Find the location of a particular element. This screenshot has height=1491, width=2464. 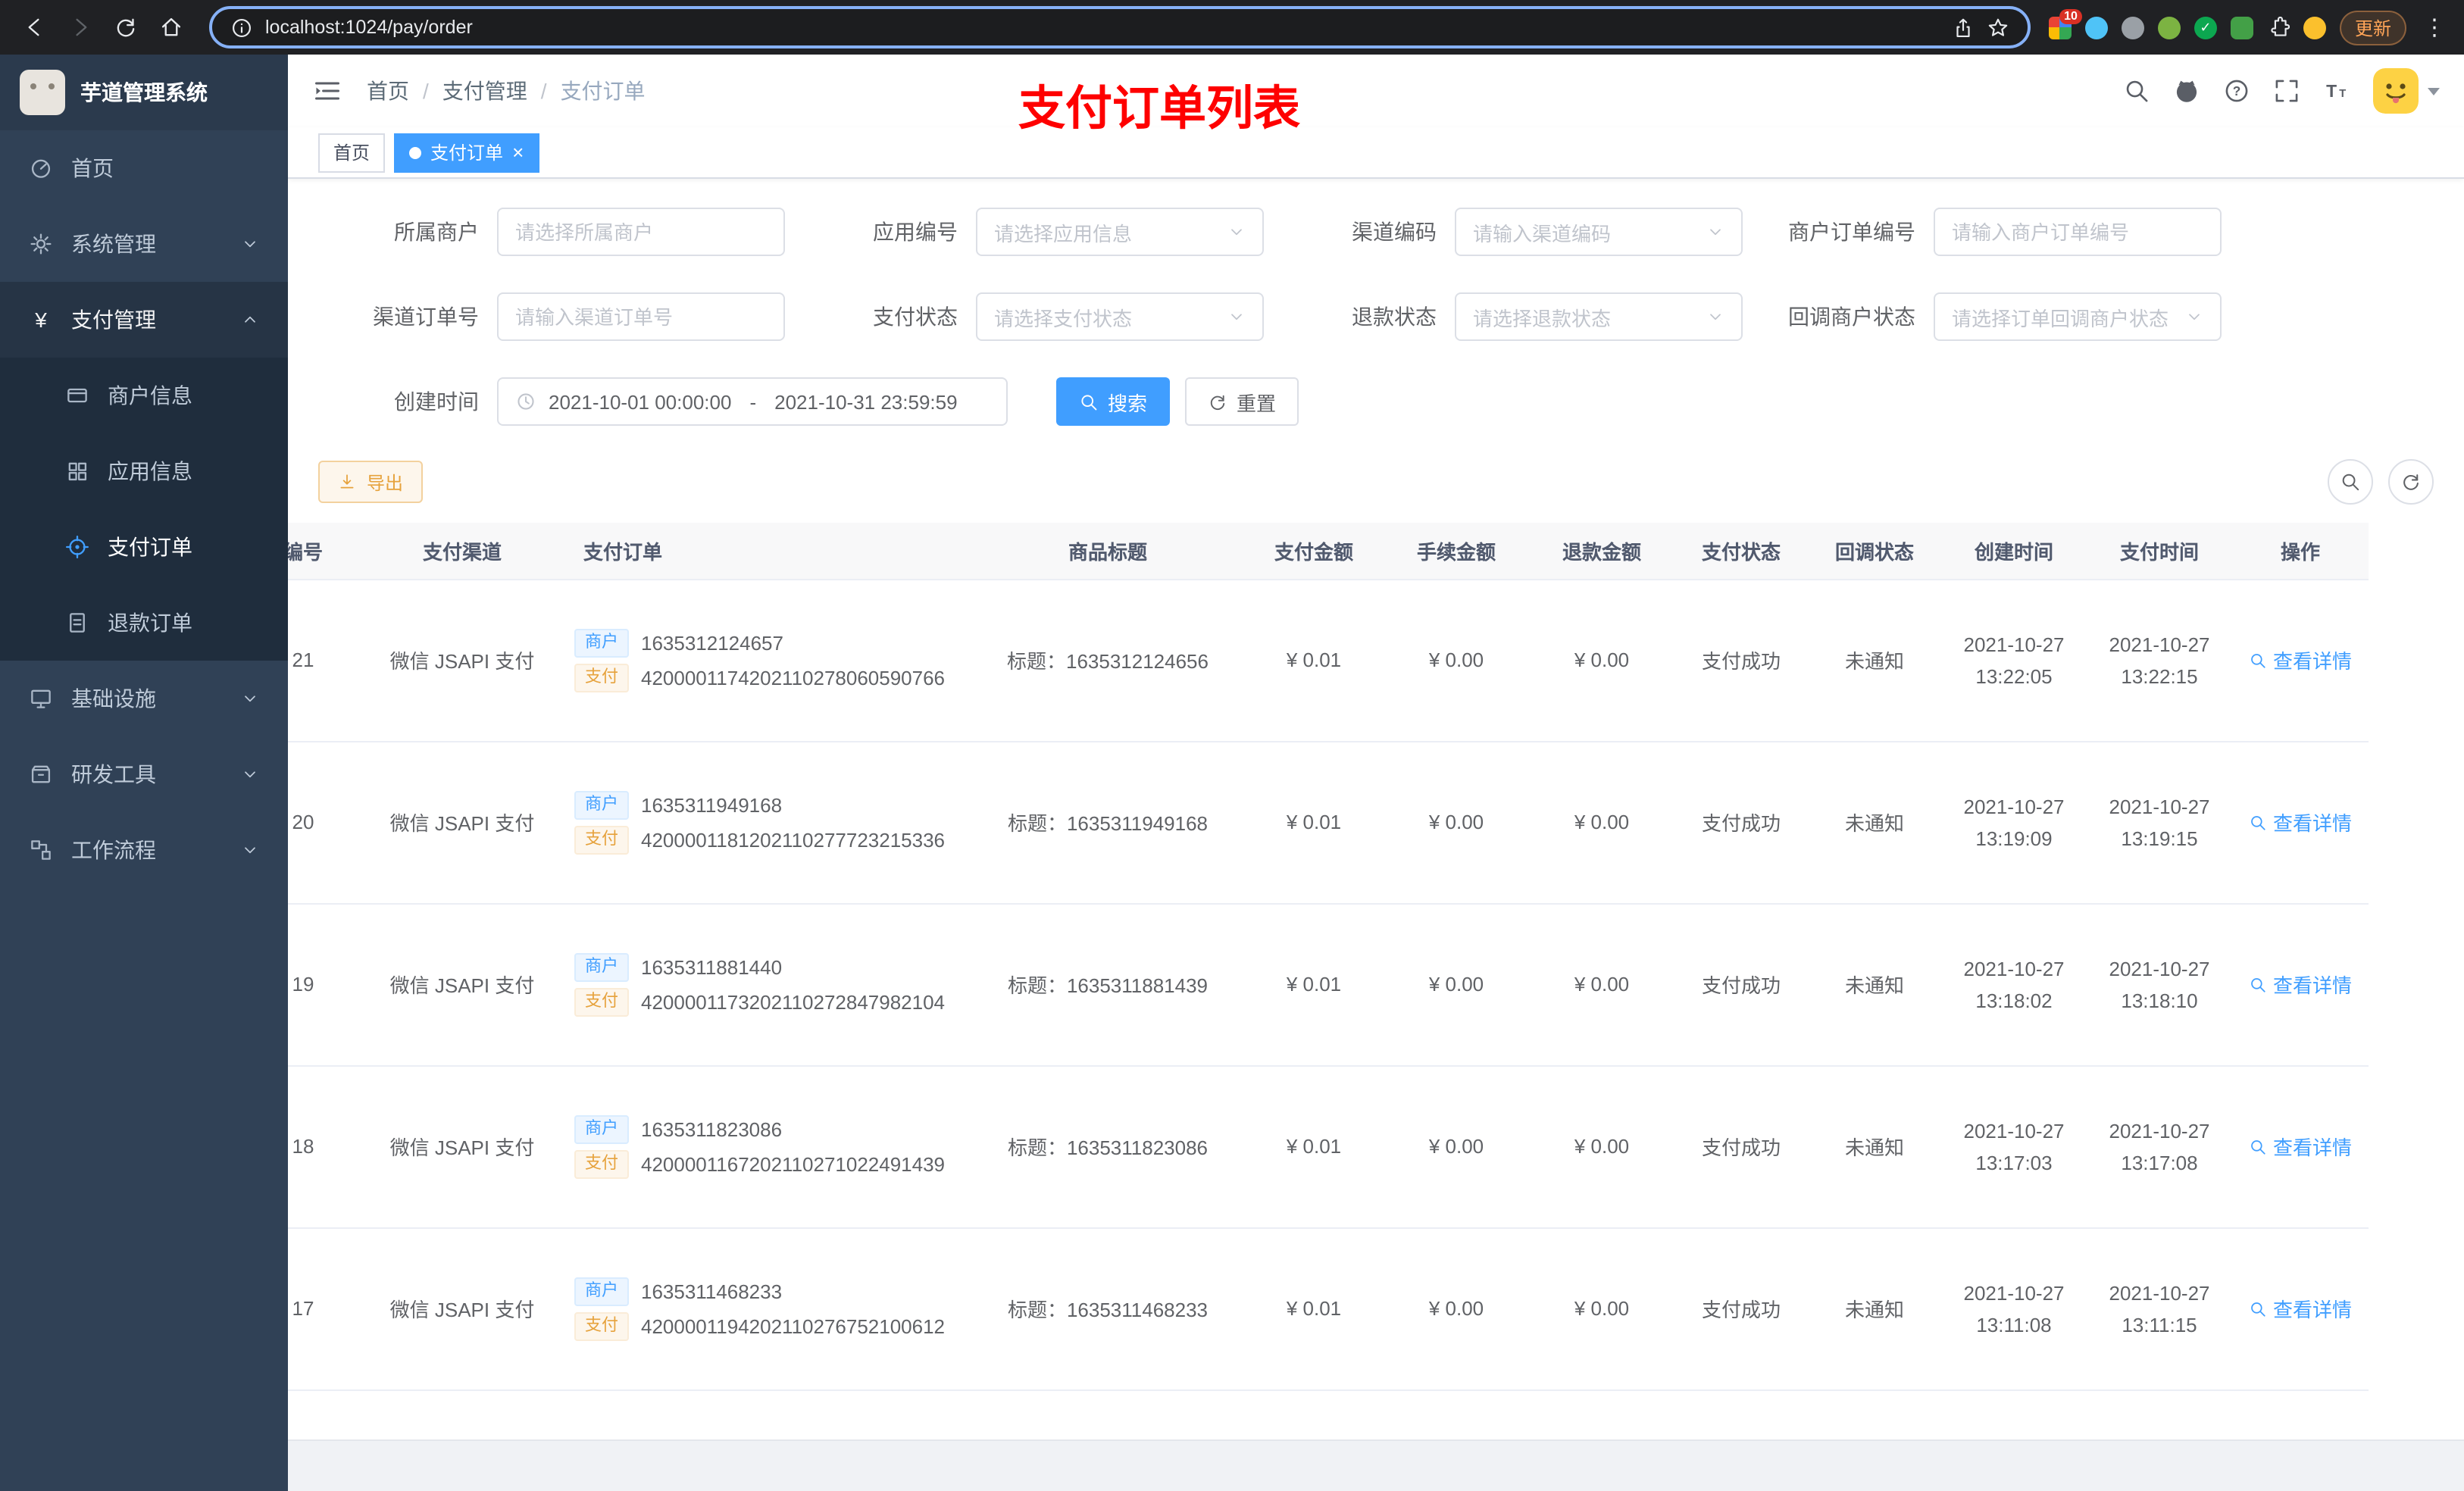

toggle-search-button is located at coordinates (2350, 482).